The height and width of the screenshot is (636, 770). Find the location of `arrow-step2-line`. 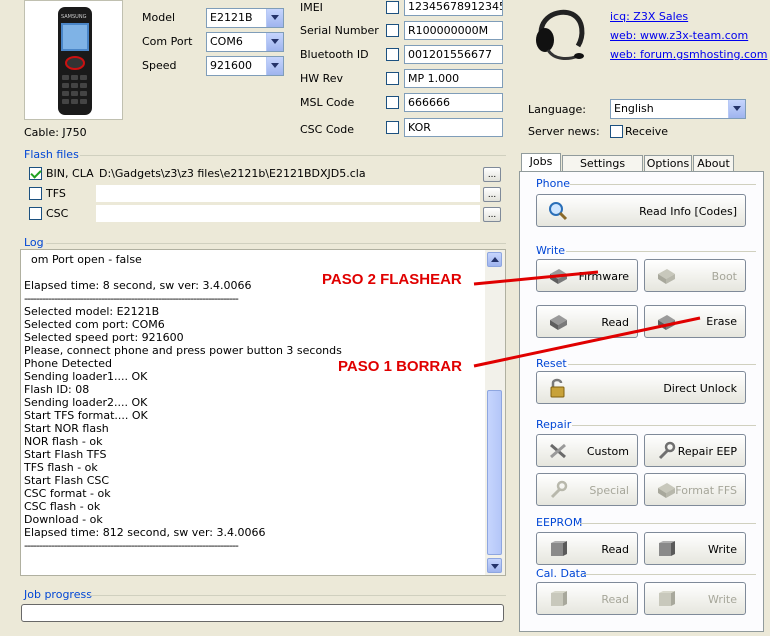

arrow-step2-line is located at coordinates (536, 278).